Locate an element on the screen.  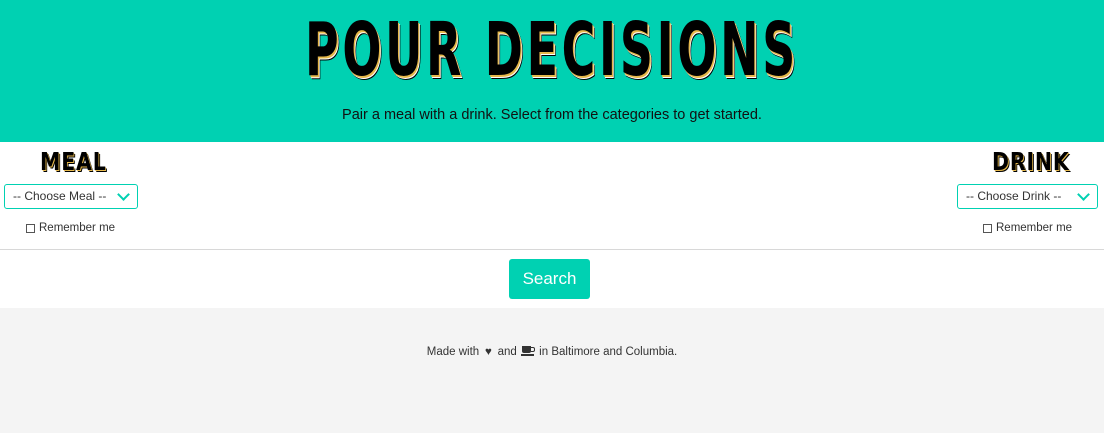
drink-remember-checkbox is located at coordinates (987, 228).